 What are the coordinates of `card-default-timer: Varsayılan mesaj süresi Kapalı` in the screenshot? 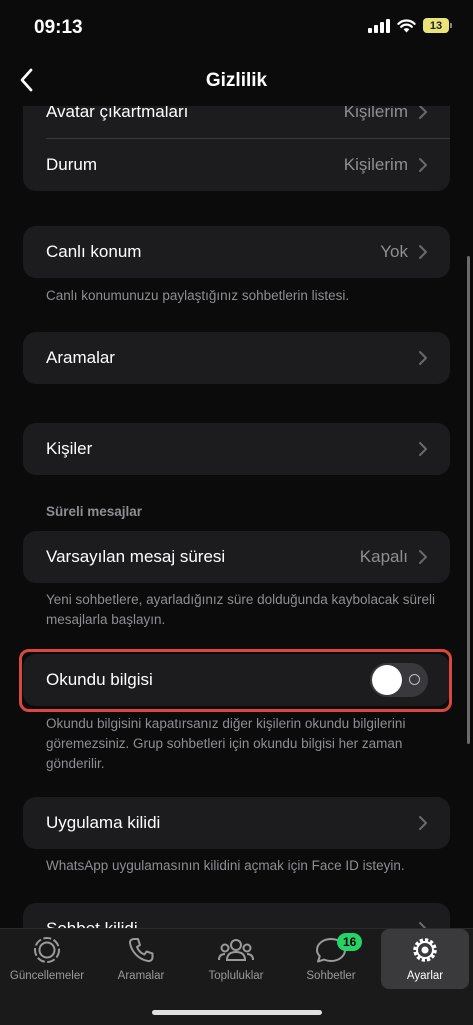 It's located at (236, 557).